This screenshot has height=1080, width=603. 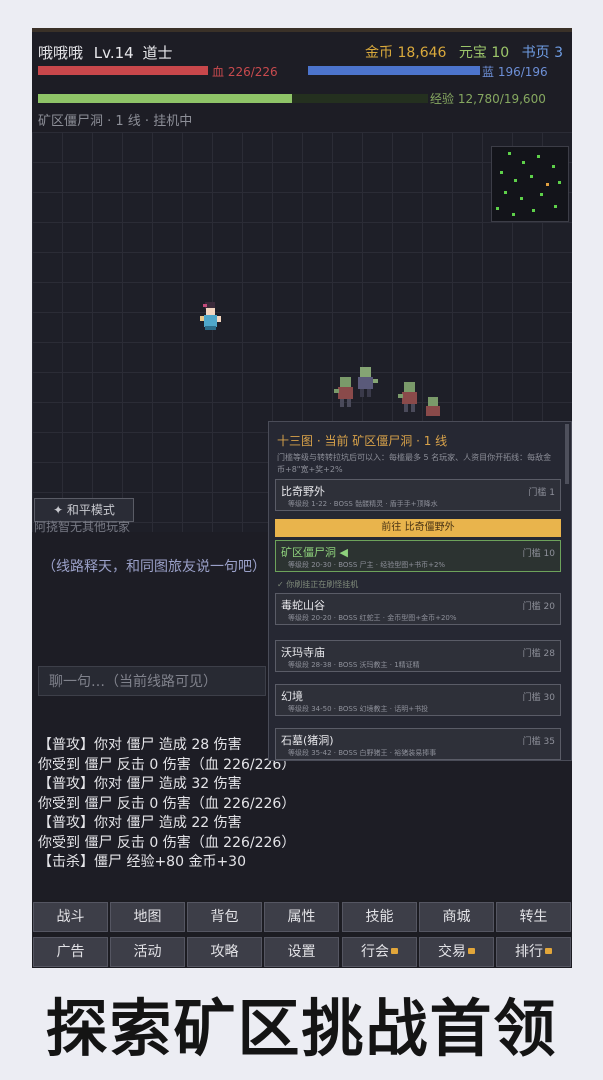 What do you see at coordinates (140, 823) in the screenshot?
I see `log-line: 【普攻】你对 僵尸 造成 22 伤害` at bounding box center [140, 823].